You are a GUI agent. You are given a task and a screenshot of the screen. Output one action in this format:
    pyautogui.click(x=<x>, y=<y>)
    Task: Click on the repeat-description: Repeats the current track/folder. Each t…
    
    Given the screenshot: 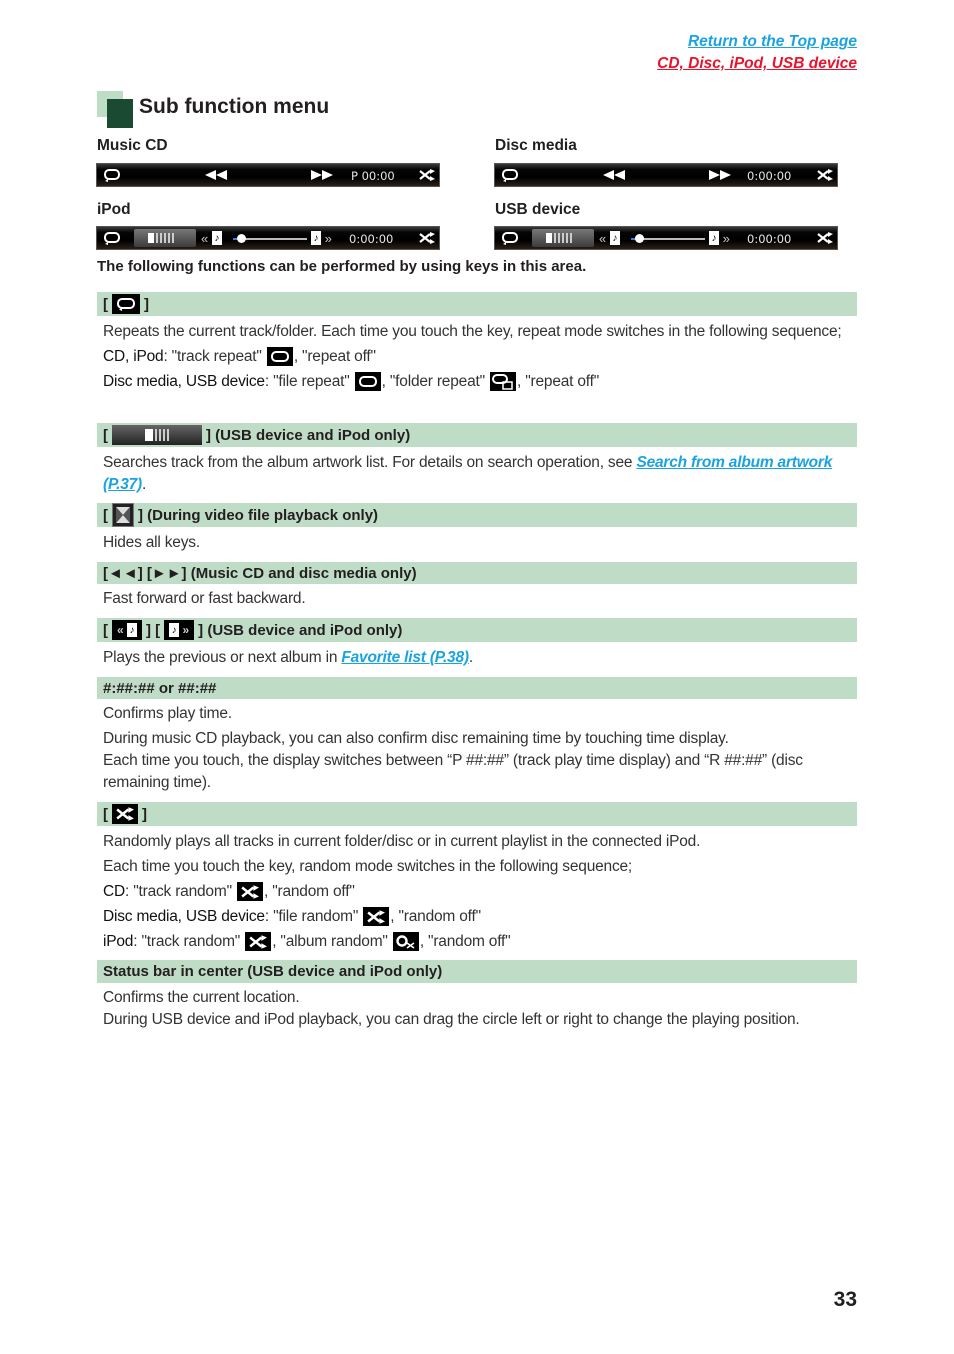 What is the action you would take?
    pyautogui.click(x=478, y=357)
    